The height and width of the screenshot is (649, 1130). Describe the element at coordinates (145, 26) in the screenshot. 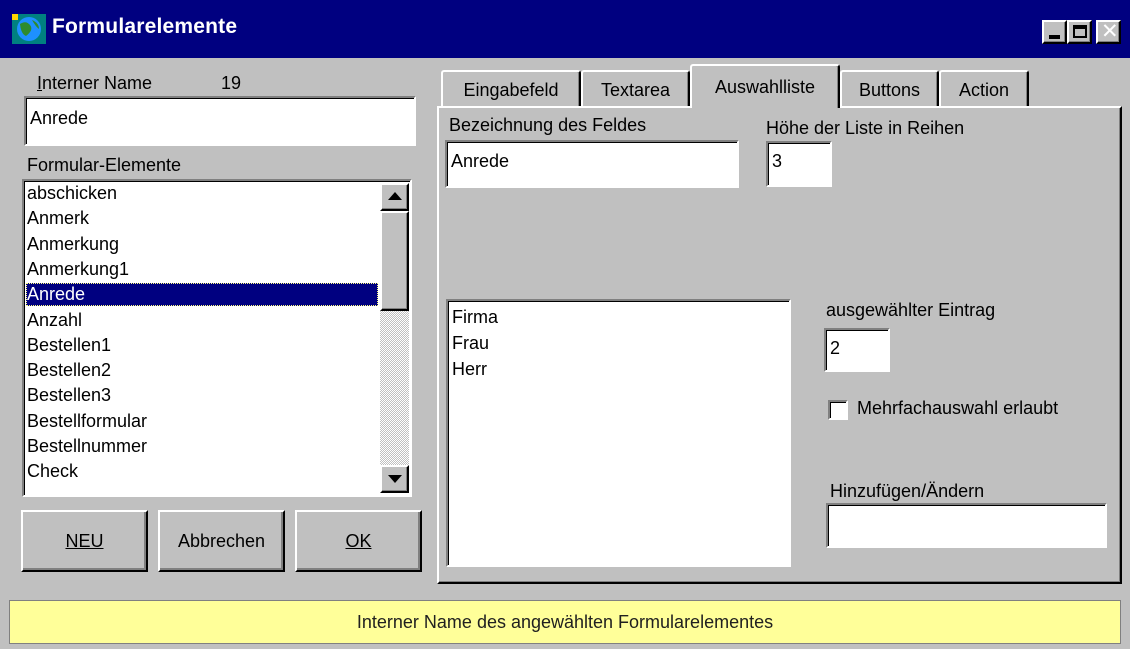

I see `window-title: Formularelemente` at that location.